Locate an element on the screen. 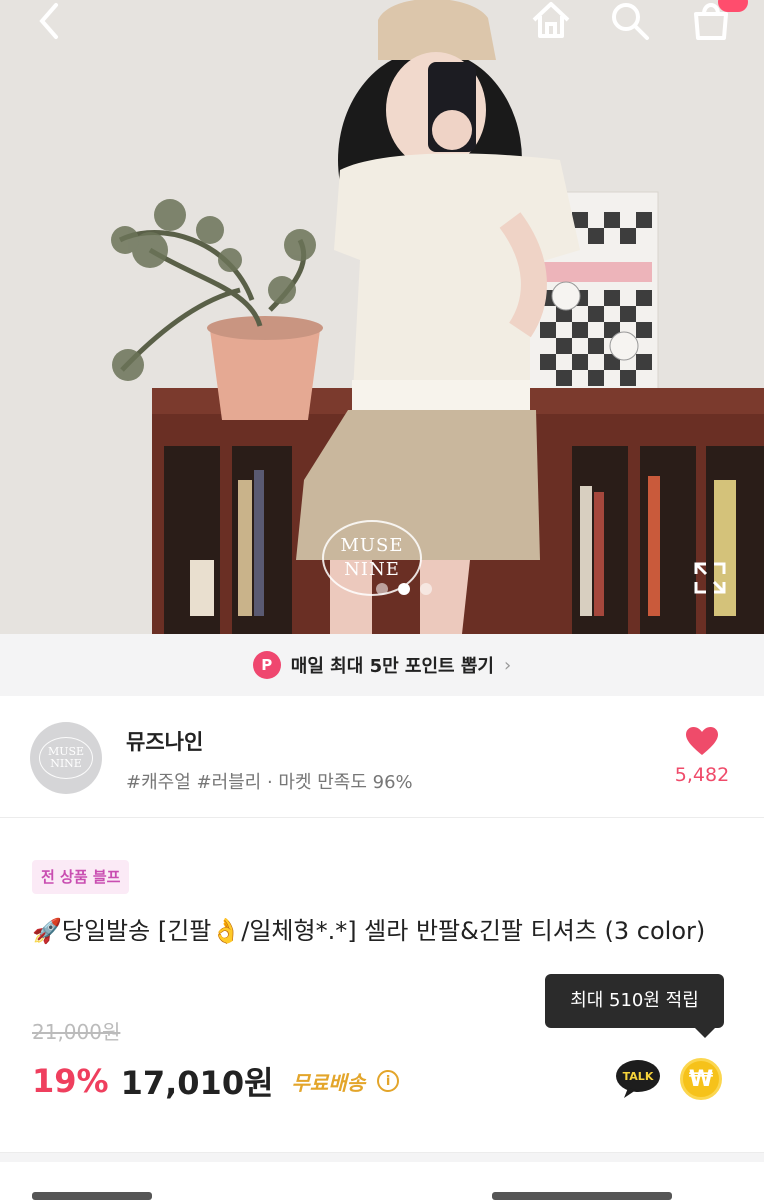  shop-logo: MUSE NINE is located at coordinates (66, 758).